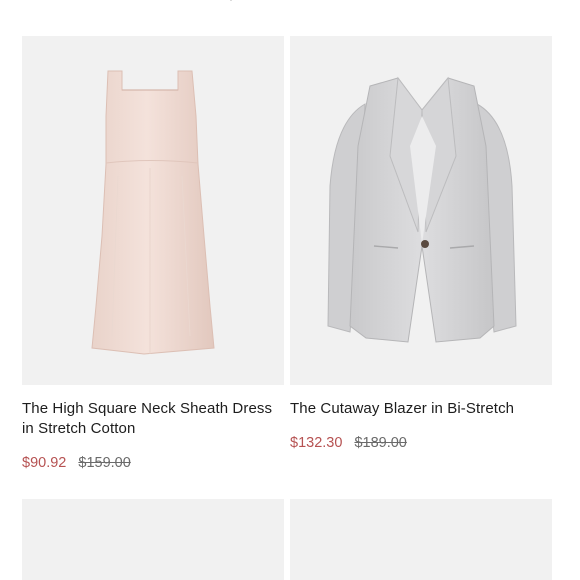  What do you see at coordinates (380, 443) in the screenshot?
I see `original-price: $189.00` at bounding box center [380, 443].